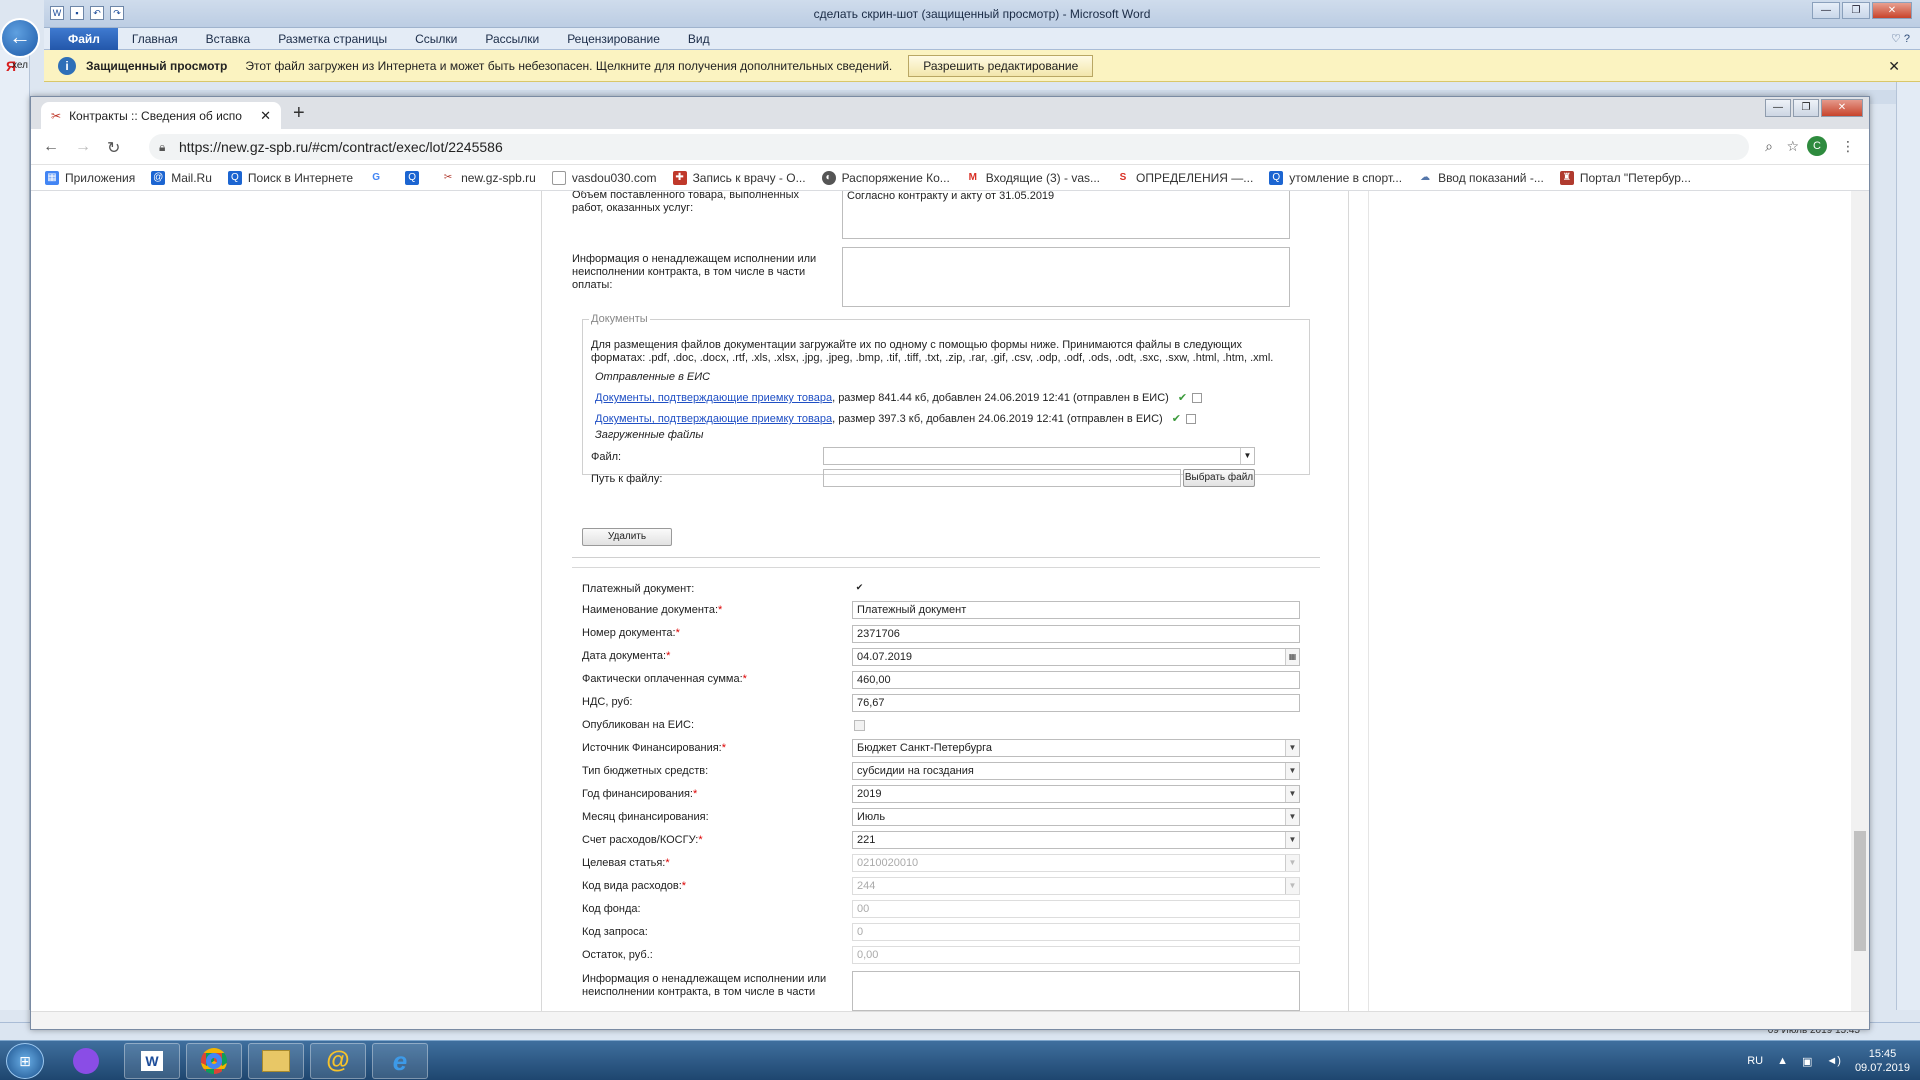 This screenshot has height=1080, width=1920. What do you see at coordinates (52, 177) in the screenshot?
I see `apps-grid-icon: ▦` at bounding box center [52, 177].